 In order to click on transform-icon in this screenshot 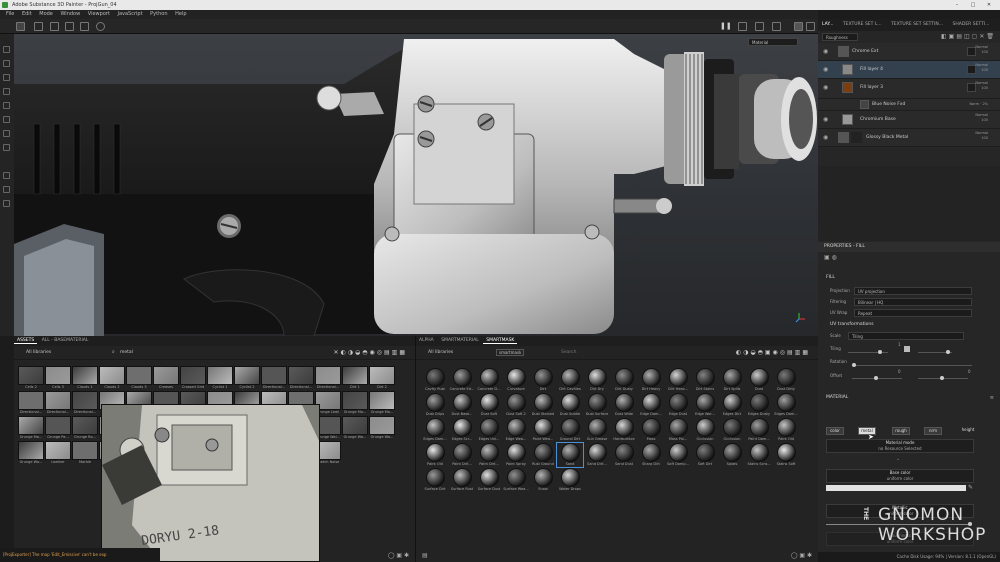, I will do `click(54, 26)`.